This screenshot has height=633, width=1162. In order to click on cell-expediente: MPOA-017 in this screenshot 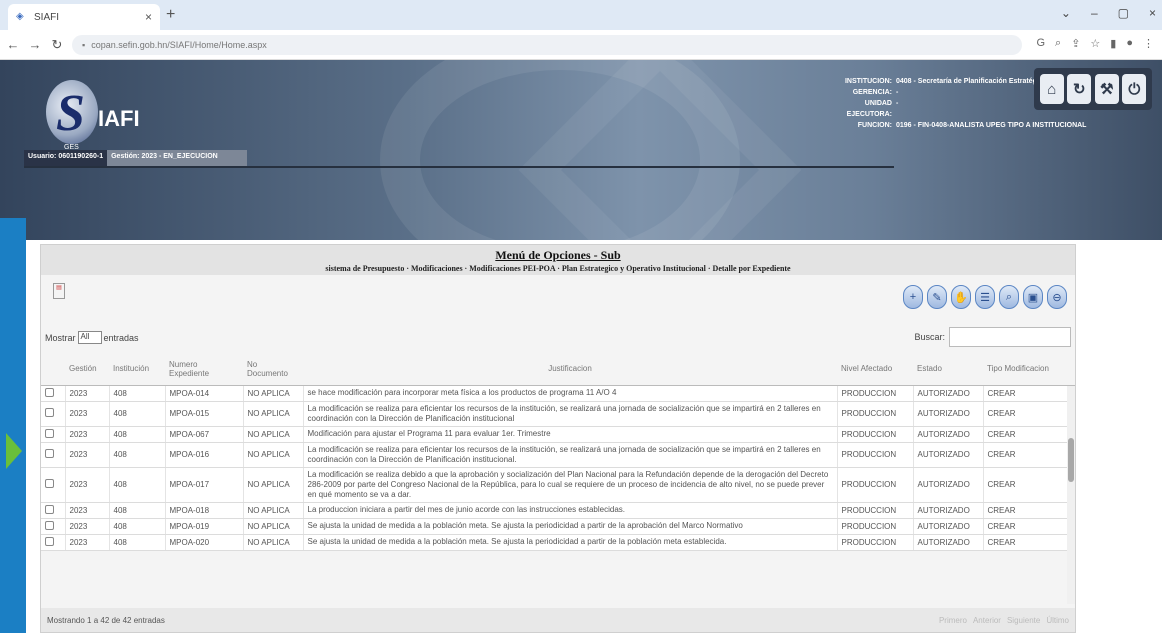, I will do `click(204, 485)`.